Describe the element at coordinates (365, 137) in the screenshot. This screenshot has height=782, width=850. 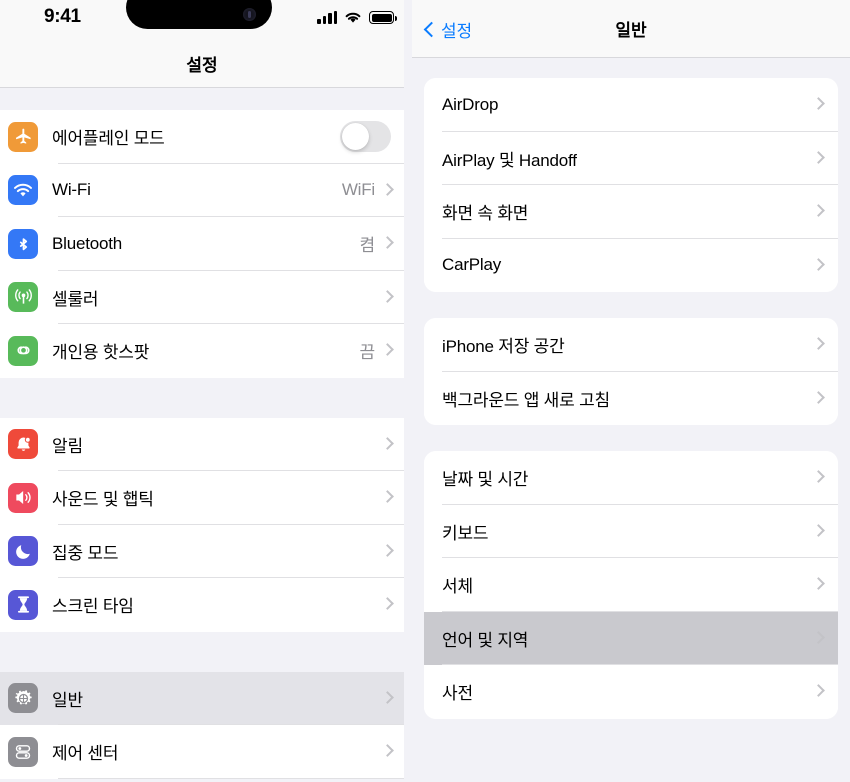
I see `airplane-mode-toggle` at that location.